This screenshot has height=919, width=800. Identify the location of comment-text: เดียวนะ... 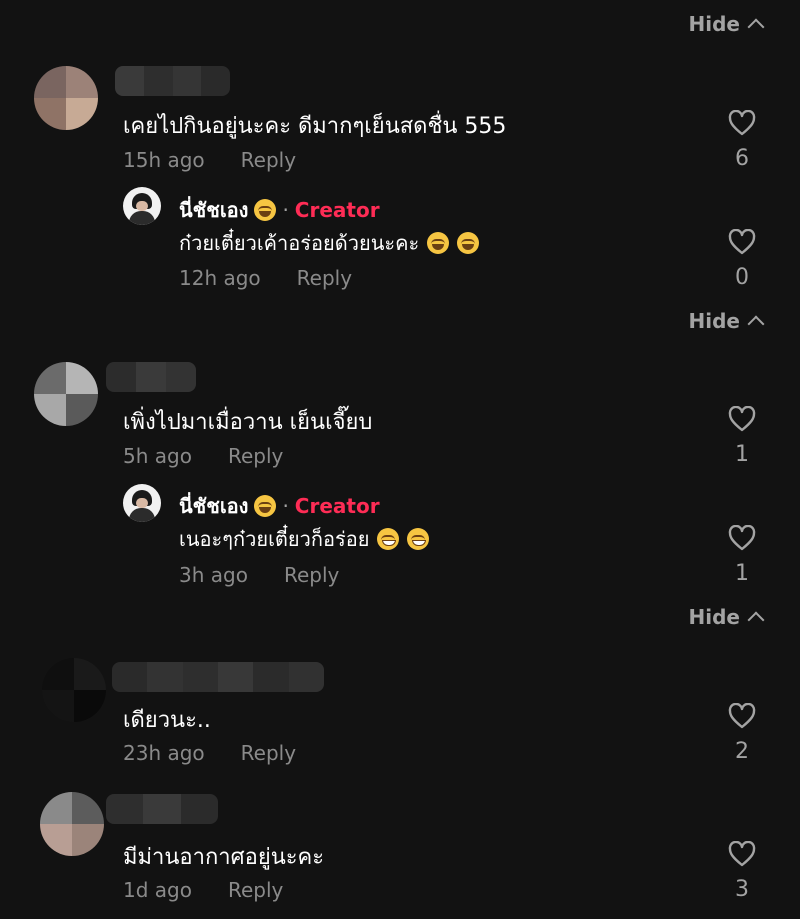
(167, 720).